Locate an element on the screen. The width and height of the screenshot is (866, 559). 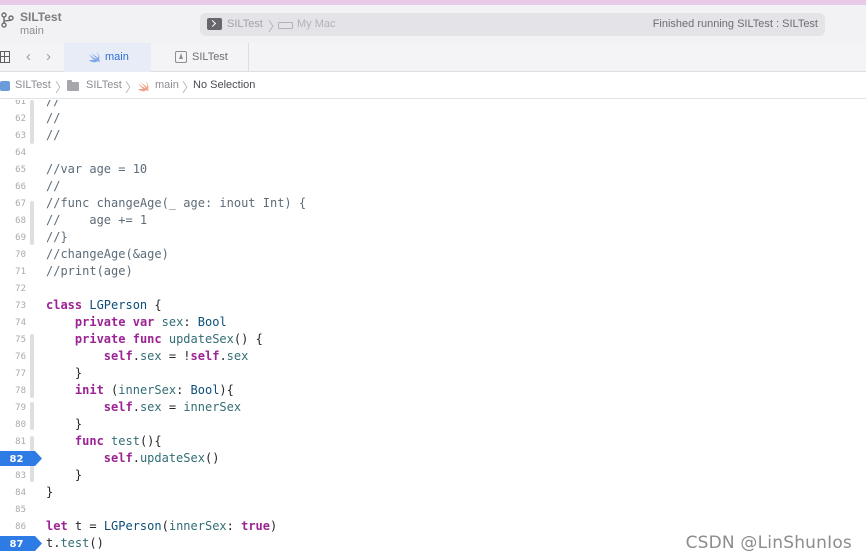
code-line: 72 is located at coordinates (433, 288).